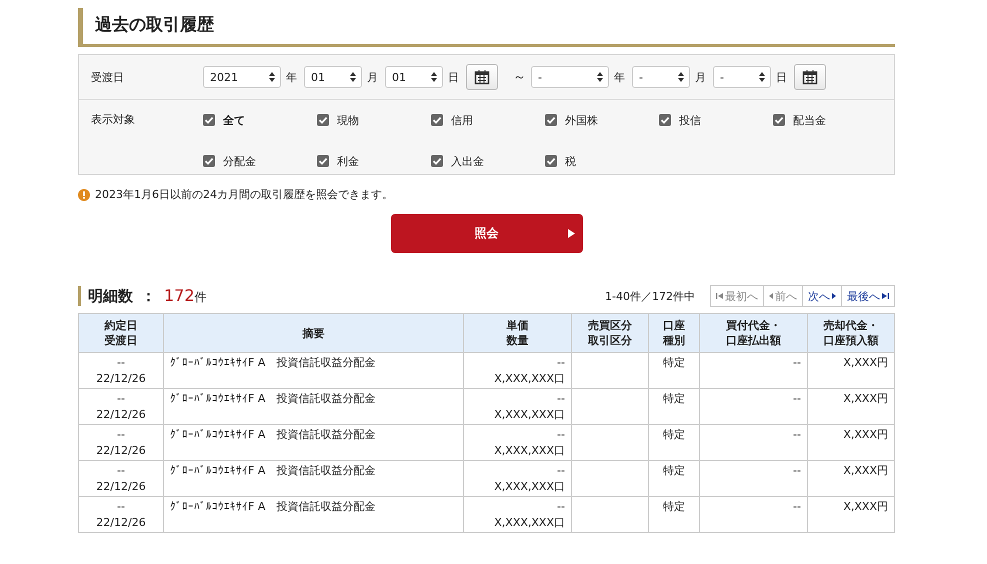  Describe the element at coordinates (110, 296) in the screenshot. I see `results-label: 明細数` at that location.